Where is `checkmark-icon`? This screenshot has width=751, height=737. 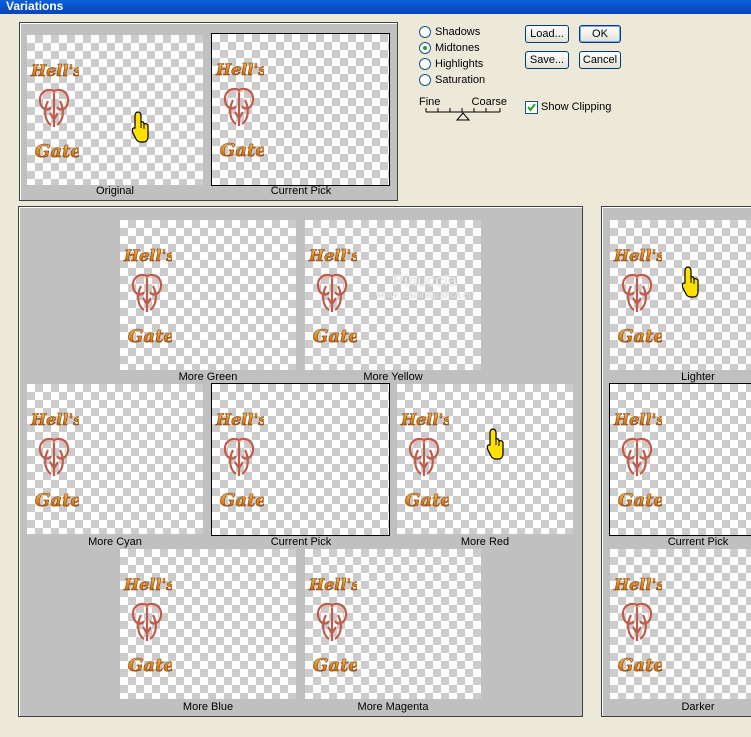
checkmark-icon is located at coordinates (531, 107).